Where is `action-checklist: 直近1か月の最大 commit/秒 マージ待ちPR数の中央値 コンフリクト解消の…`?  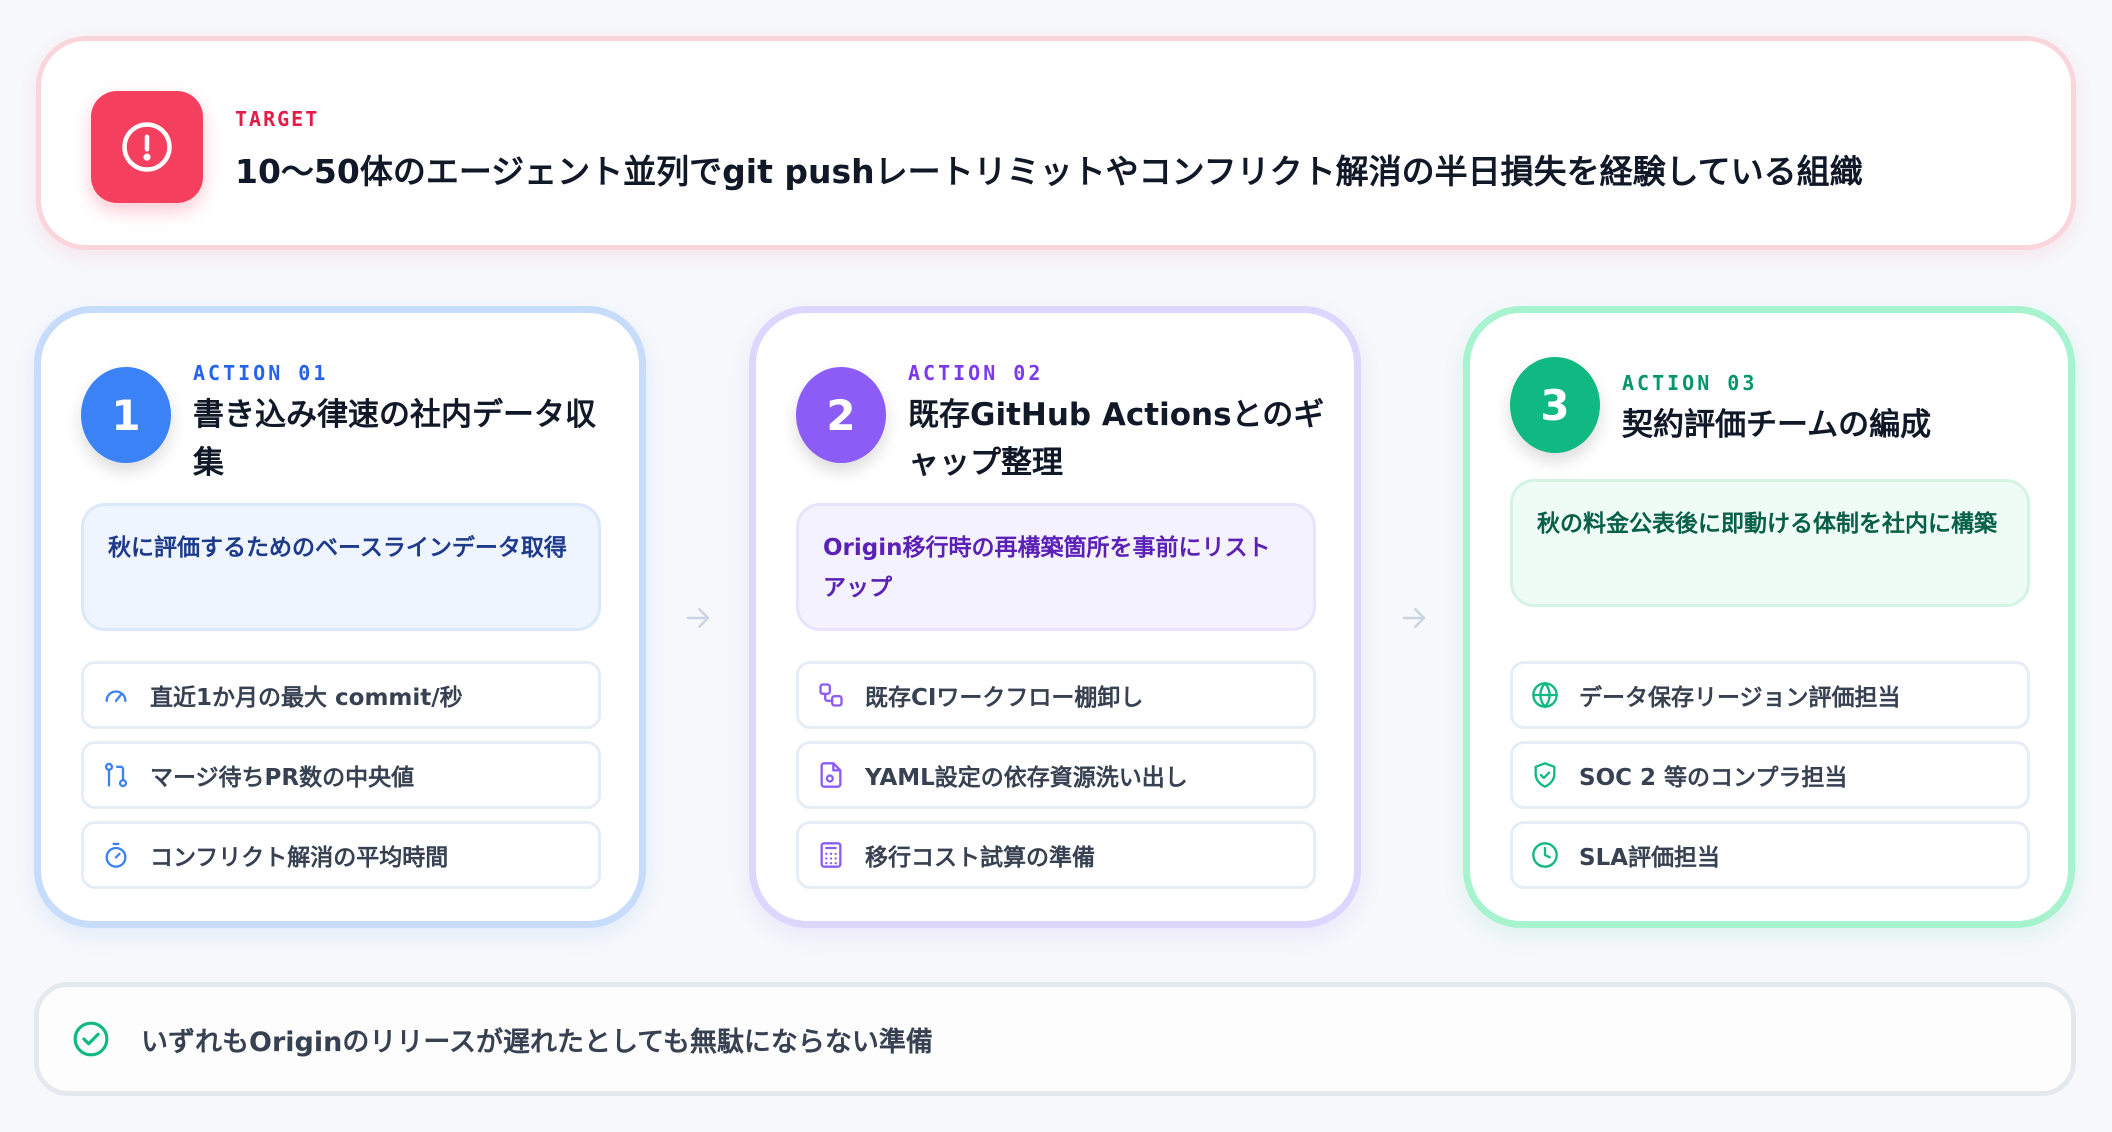
action-checklist: 直近1か月の最大 commit/秒 マージ待ちPR数の中央値 コンフリクト解消の… is located at coordinates (341, 781).